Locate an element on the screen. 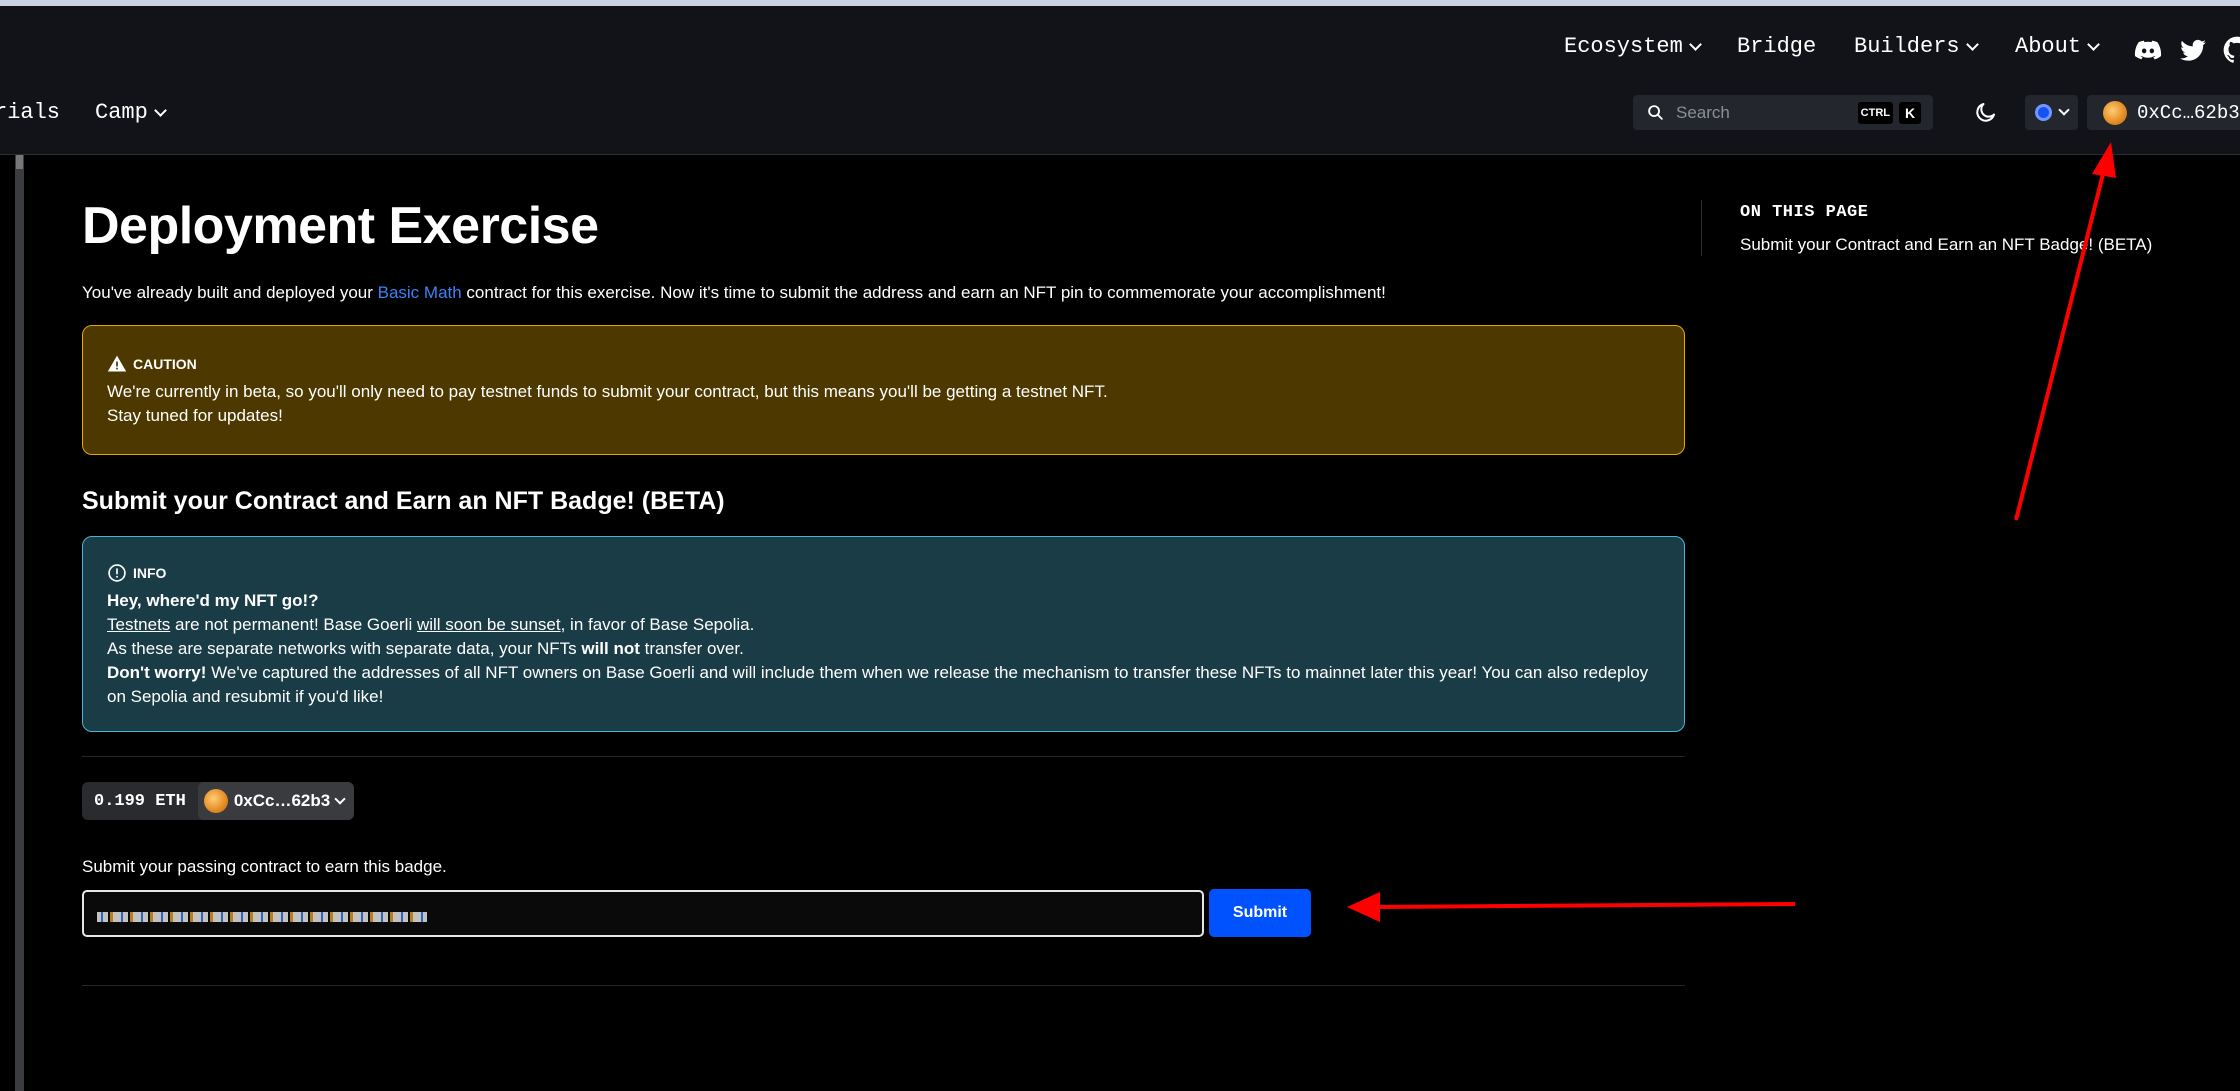 The width and height of the screenshot is (2240, 1091). nav-tutorials-link: rials is located at coordinates (30, 112).